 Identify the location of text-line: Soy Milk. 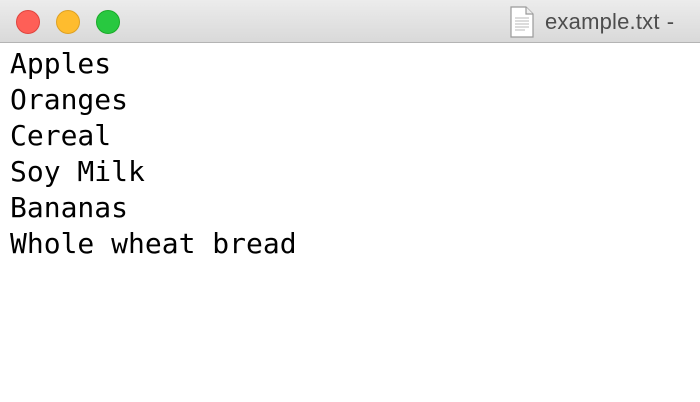
(355, 172).